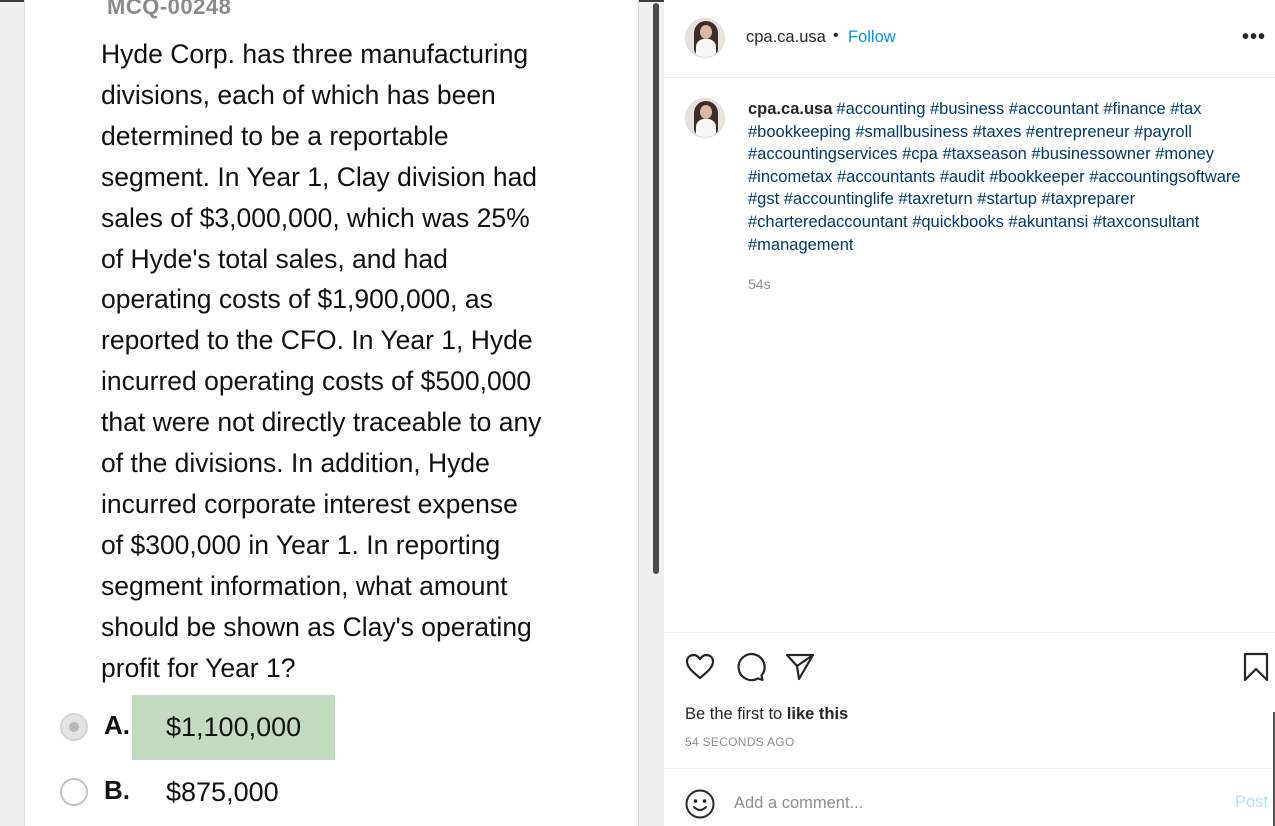 The image size is (1275, 826). I want to click on question-line: that were not directly traceable to any, so click(321, 422).